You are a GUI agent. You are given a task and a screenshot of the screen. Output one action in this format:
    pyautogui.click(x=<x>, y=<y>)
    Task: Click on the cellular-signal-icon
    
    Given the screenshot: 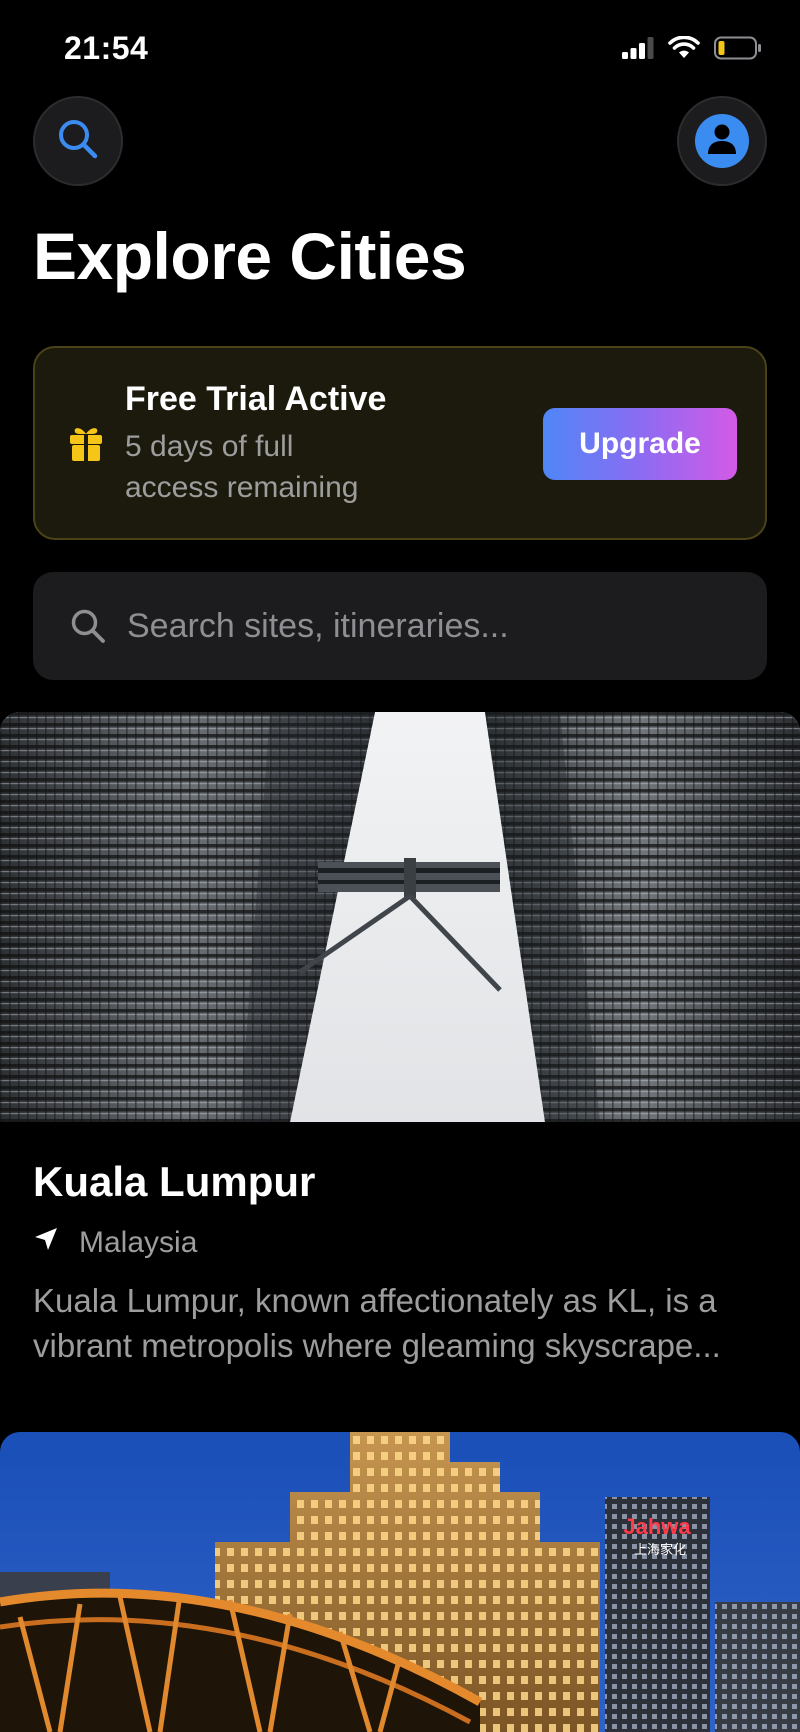 What is the action you would take?
    pyautogui.click(x=638, y=50)
    